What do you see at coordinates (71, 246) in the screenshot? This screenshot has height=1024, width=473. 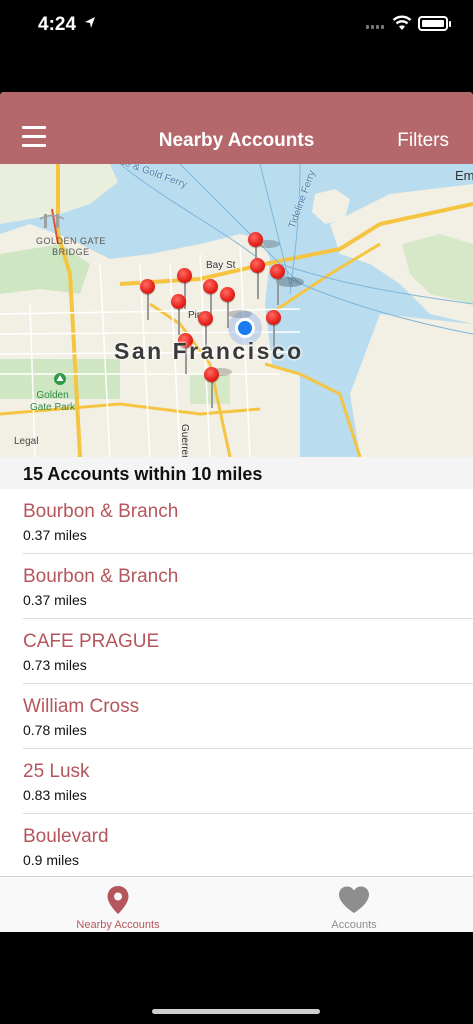 I see `golden-gate-label: GOLDEN GATE BRIDGE` at bounding box center [71, 246].